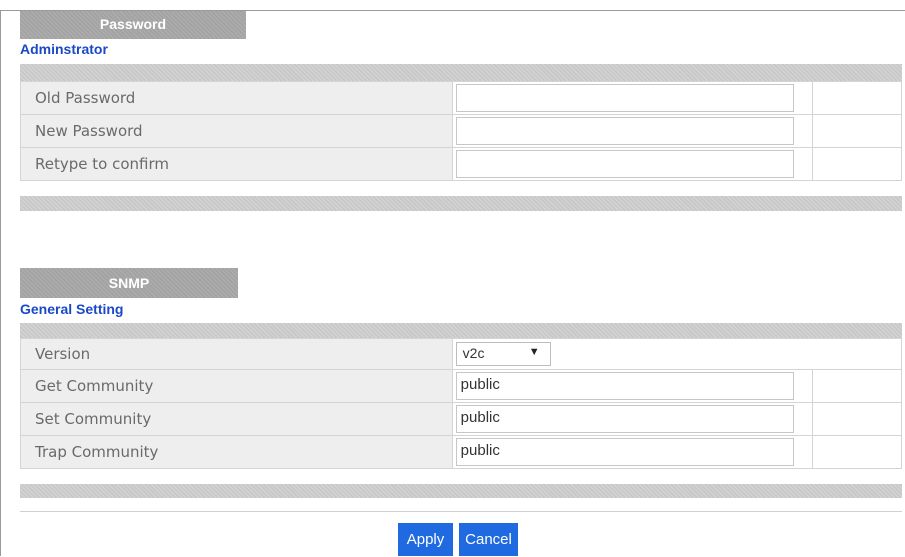 This screenshot has height=557, width=905. I want to click on new-password-label: New Password, so click(236, 131).